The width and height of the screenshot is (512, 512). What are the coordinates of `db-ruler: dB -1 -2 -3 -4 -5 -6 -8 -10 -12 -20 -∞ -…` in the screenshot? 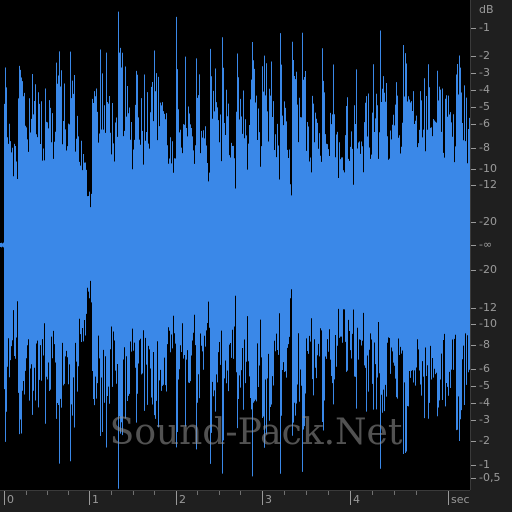 It's located at (491, 245).